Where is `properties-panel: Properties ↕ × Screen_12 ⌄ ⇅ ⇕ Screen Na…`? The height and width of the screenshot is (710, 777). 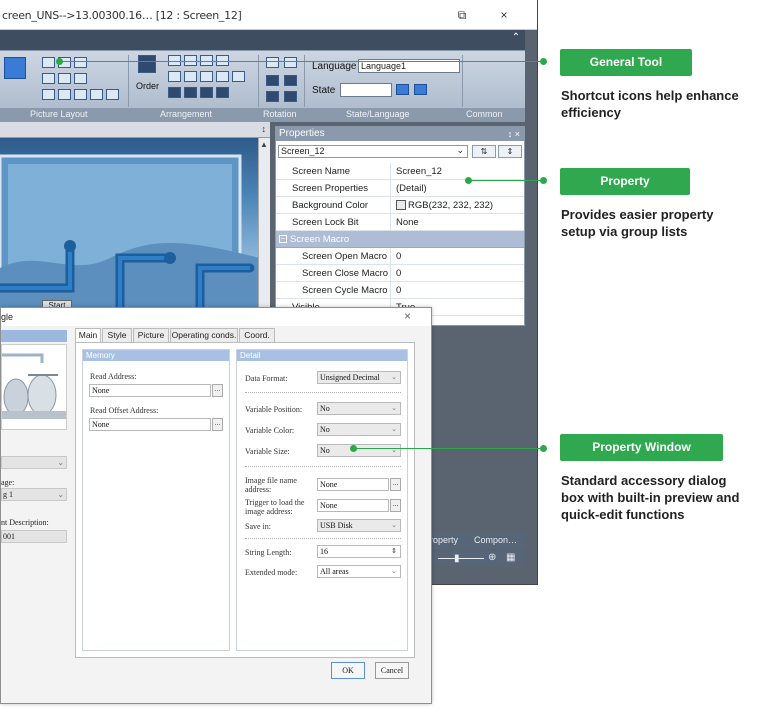 properties-panel: Properties ↕ × Screen_12 ⌄ ⇅ ⇕ Screen Na… is located at coordinates (400, 226).